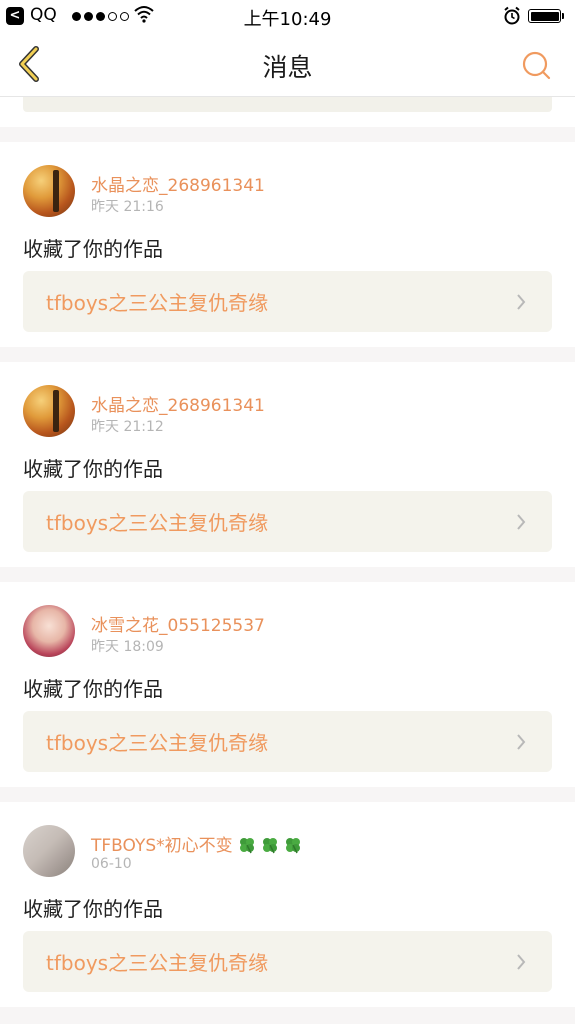 The image size is (575, 1024). What do you see at coordinates (127, 427) in the screenshot?
I see `timestamp: 昨天 21:12` at bounding box center [127, 427].